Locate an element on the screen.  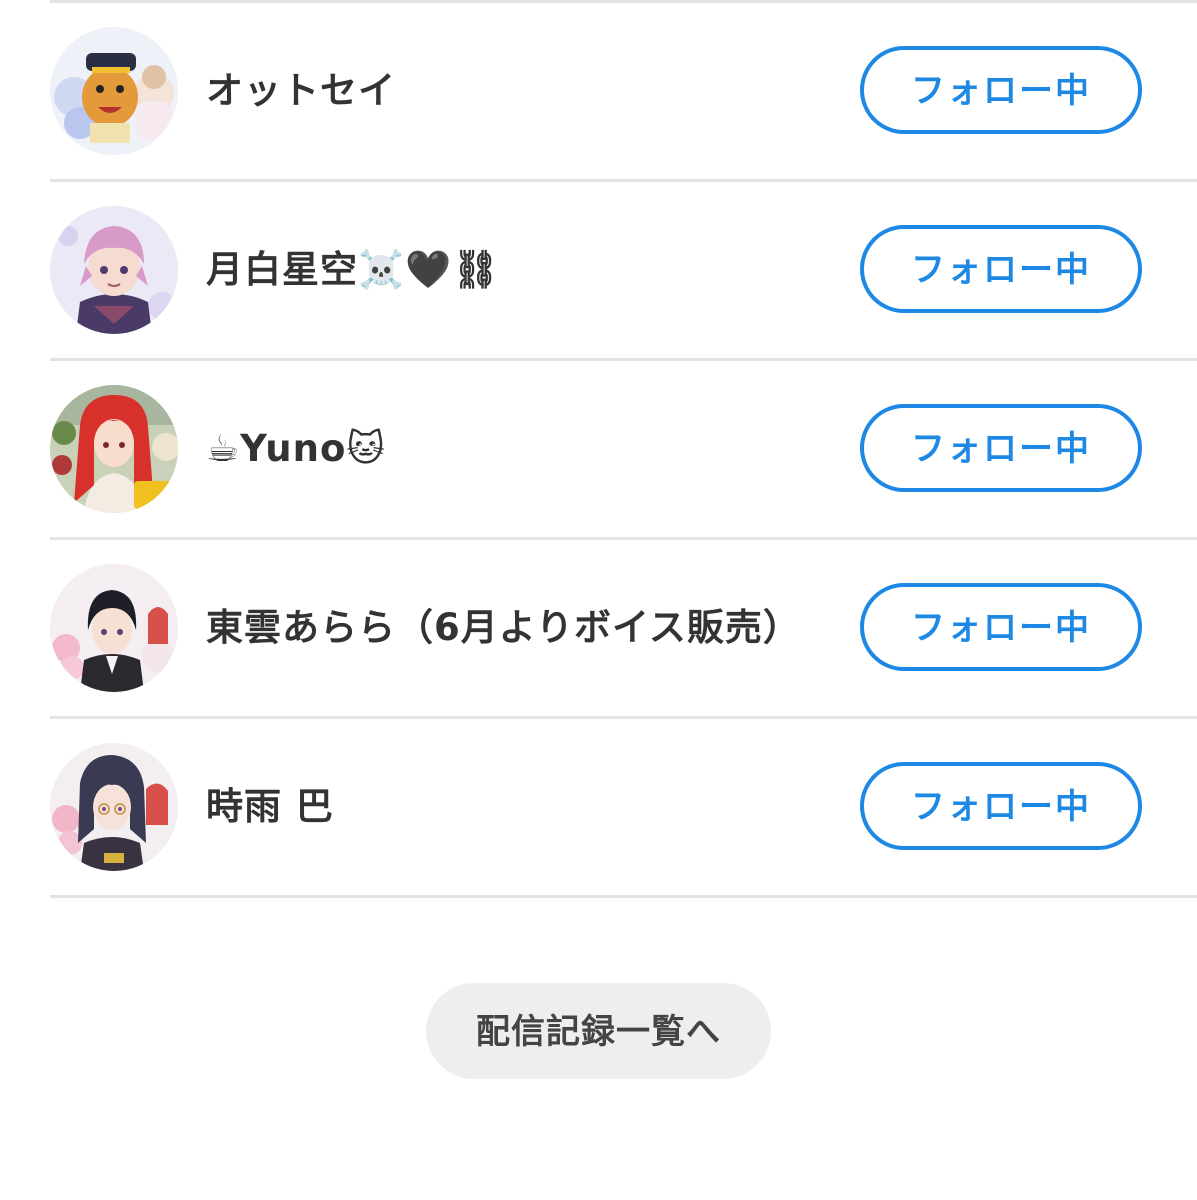
list-item: ☕Yuno🐱 フォロー中 is located at coordinates (623, 450).